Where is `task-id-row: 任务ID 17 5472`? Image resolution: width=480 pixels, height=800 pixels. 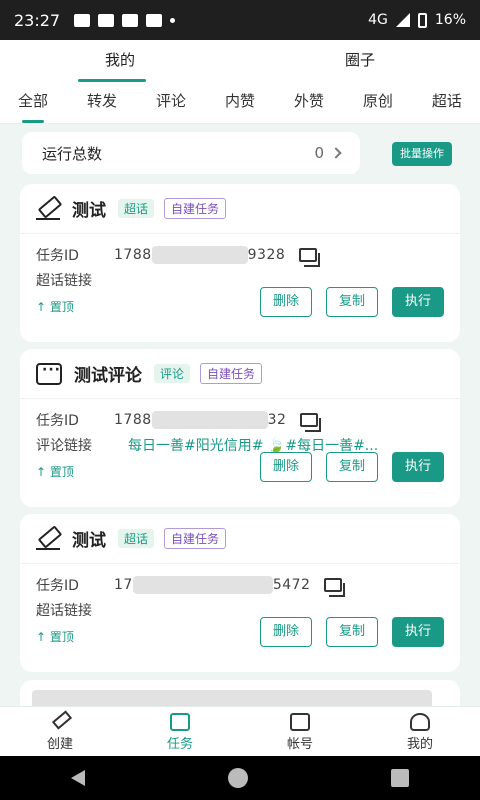 task-id-row: 任务ID 17 5472 is located at coordinates (240, 584).